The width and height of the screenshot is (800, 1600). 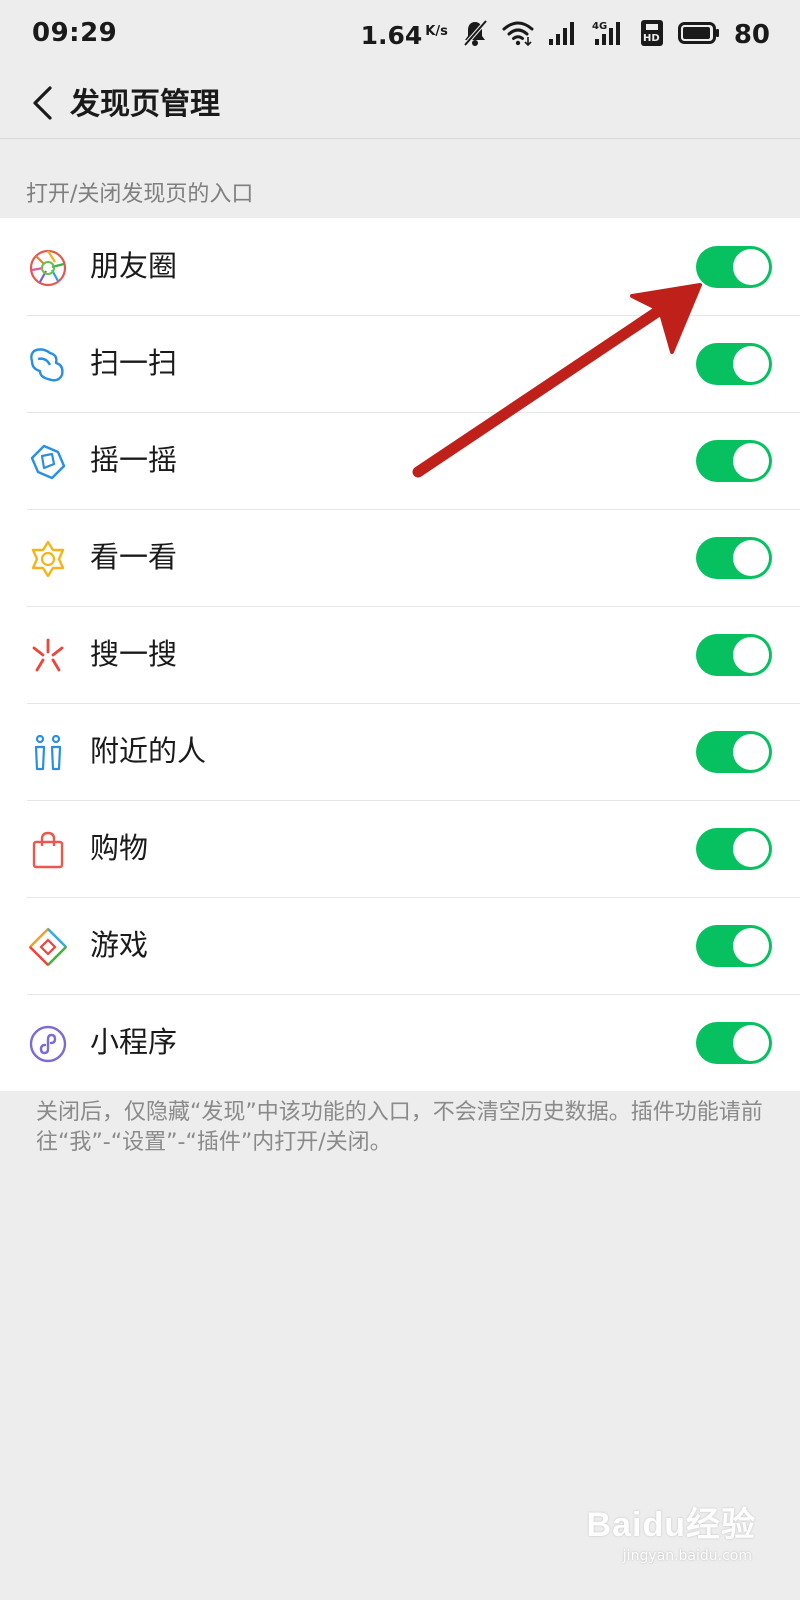 What do you see at coordinates (400, 460) in the screenshot?
I see `list-item-shake: 摇一摇` at bounding box center [400, 460].